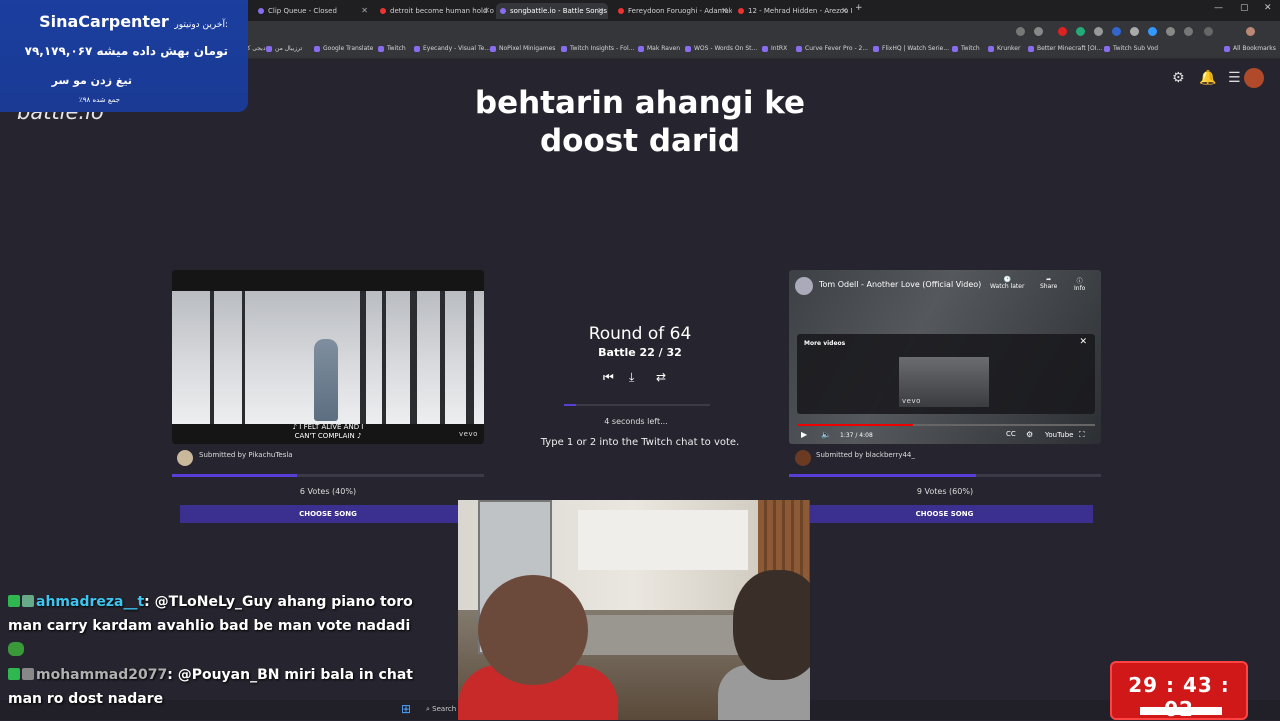 The height and width of the screenshot is (721, 1280). What do you see at coordinates (640, 141) in the screenshot?
I see `title-line-2: doost darid` at bounding box center [640, 141].